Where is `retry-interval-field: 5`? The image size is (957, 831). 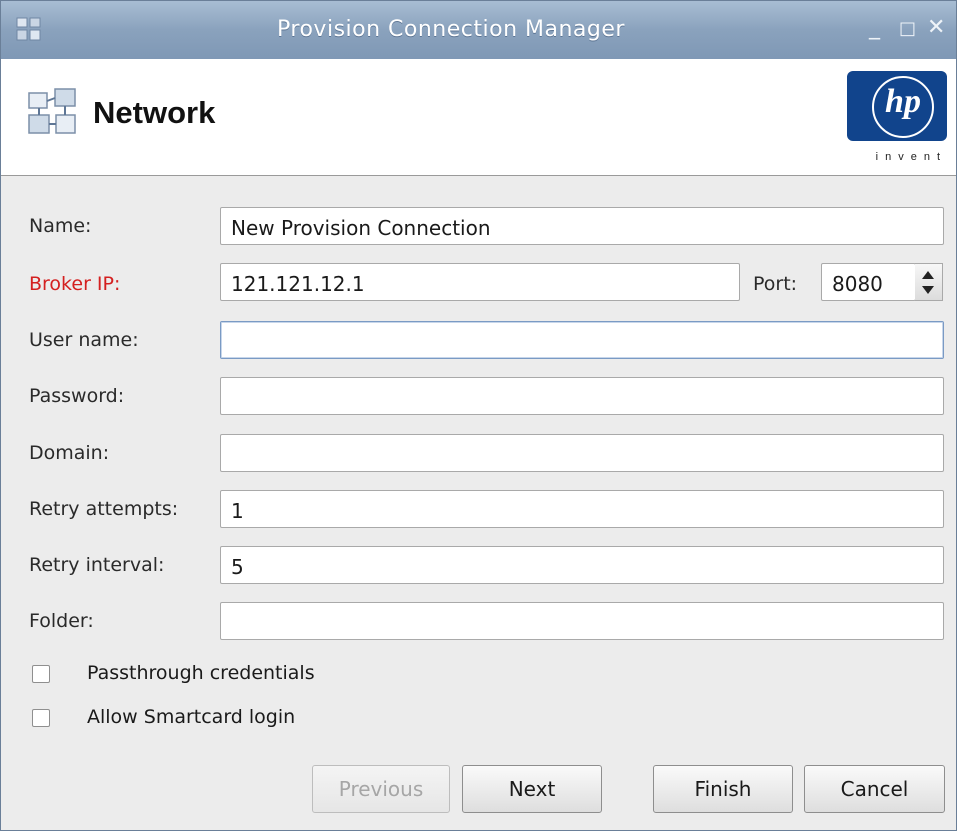 retry-interval-field: 5 is located at coordinates (582, 565).